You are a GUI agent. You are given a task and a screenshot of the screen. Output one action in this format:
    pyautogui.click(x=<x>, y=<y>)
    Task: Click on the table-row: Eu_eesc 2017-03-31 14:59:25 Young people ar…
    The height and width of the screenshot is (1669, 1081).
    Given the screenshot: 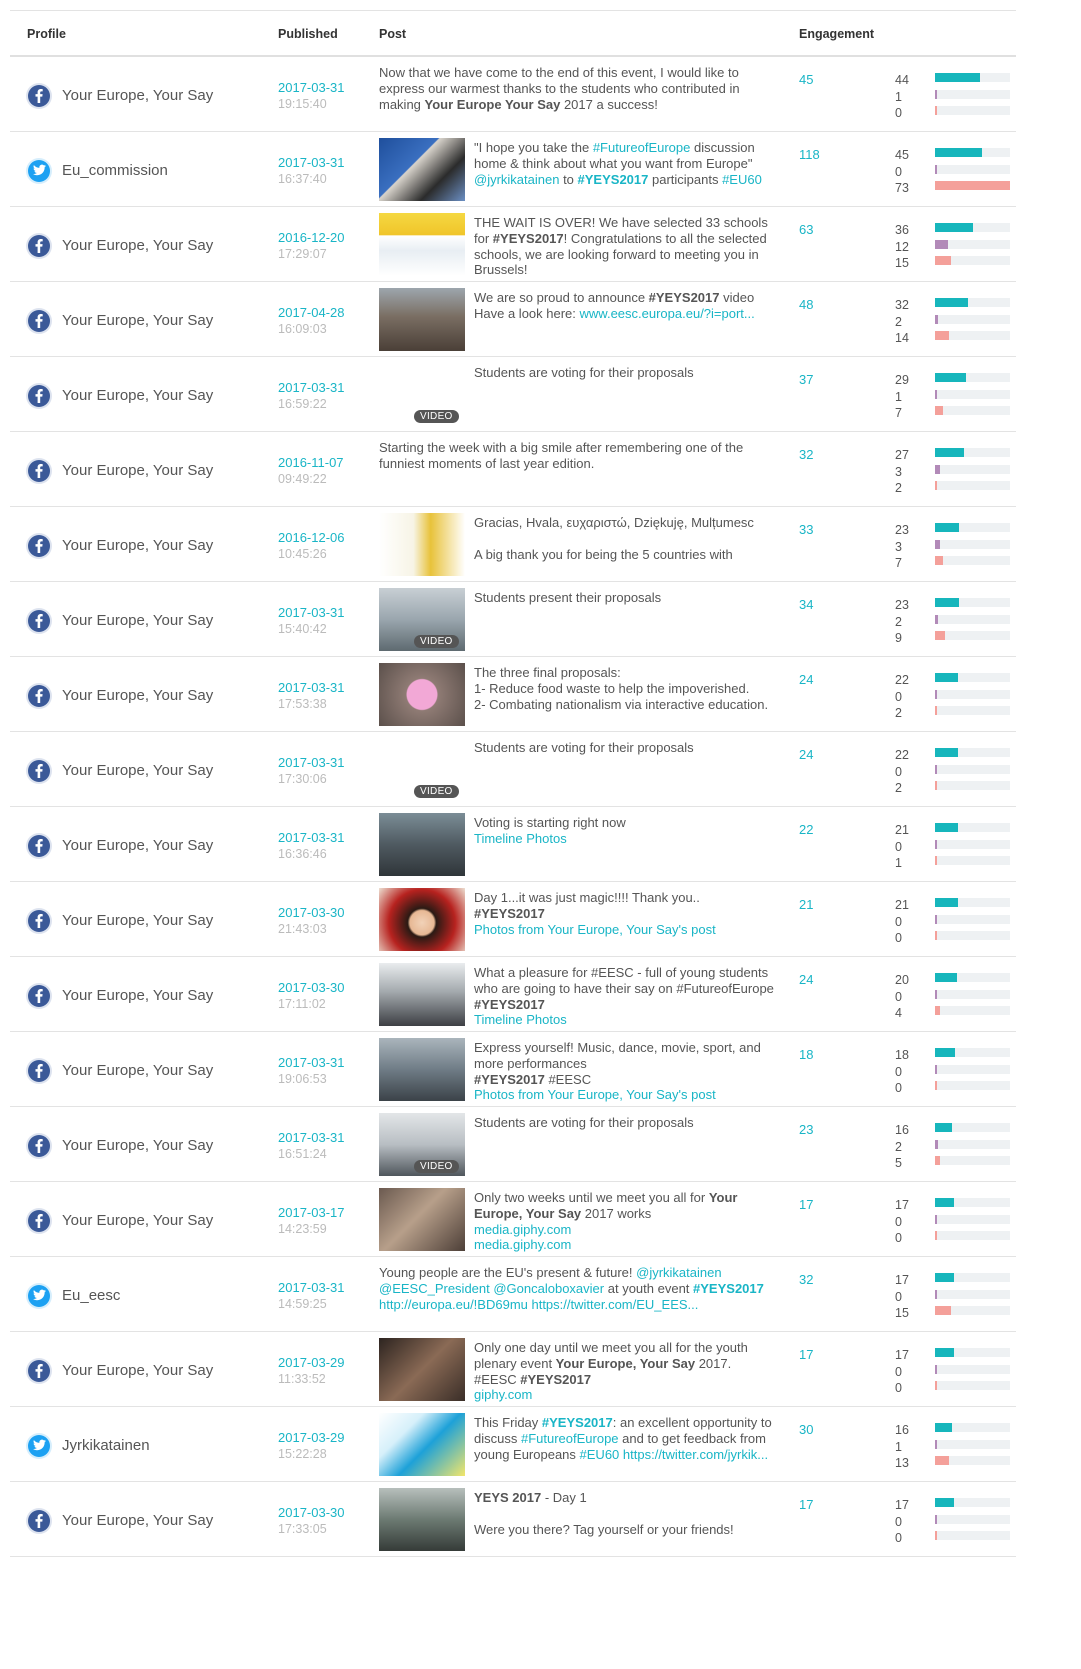 What is the action you would take?
    pyautogui.click(x=513, y=1294)
    